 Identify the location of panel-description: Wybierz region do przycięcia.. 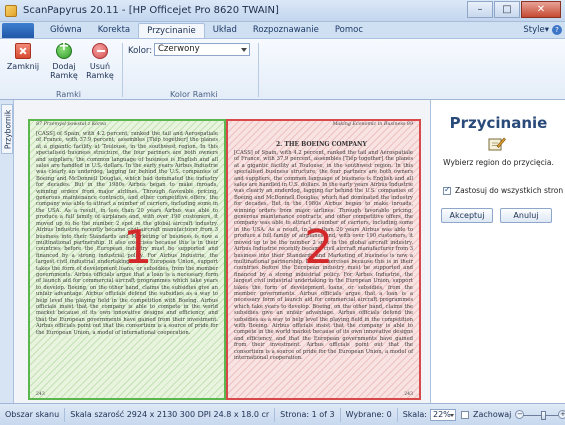
(498, 162).